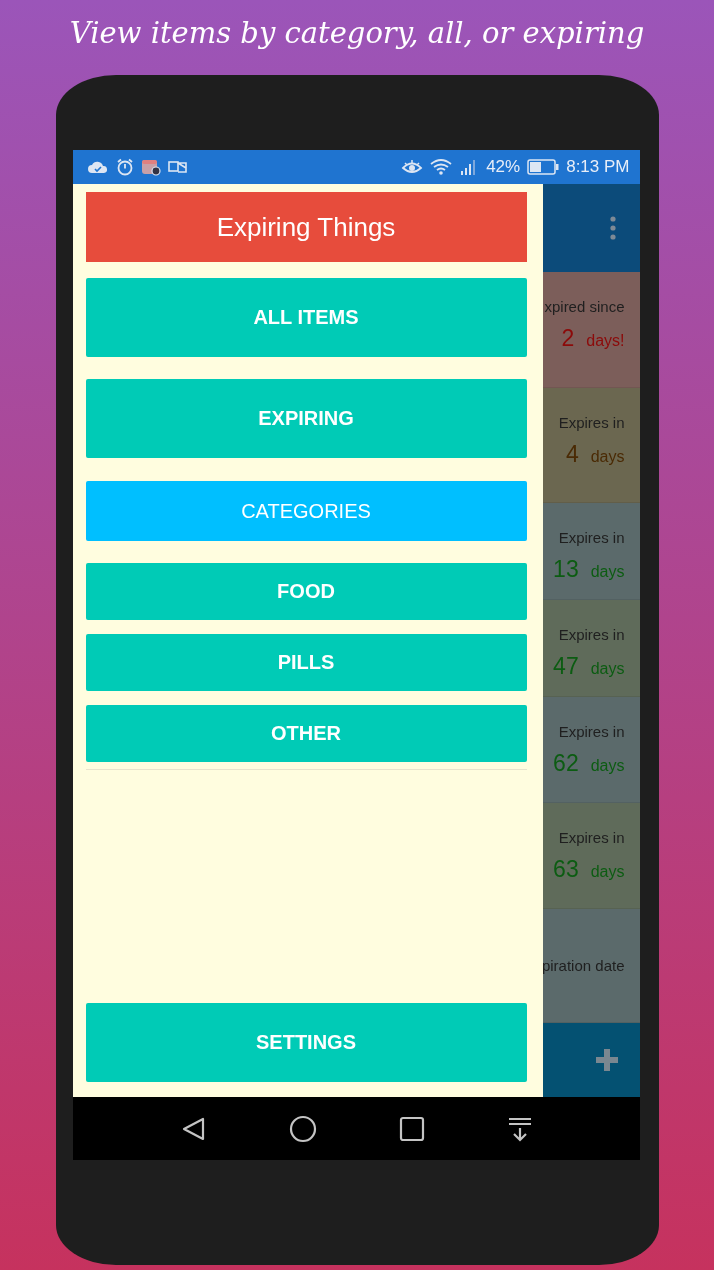 This screenshot has height=1270, width=714. Describe the element at coordinates (306, 1042) in the screenshot. I see `settings-button: SETTINGS` at that location.